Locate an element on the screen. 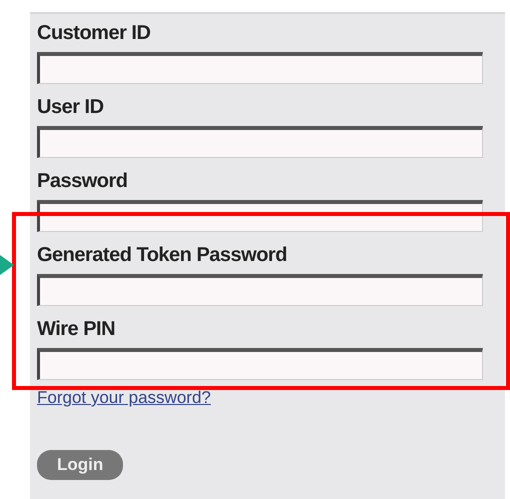 The height and width of the screenshot is (499, 510). field-label: Customer ID is located at coordinates (93, 33).